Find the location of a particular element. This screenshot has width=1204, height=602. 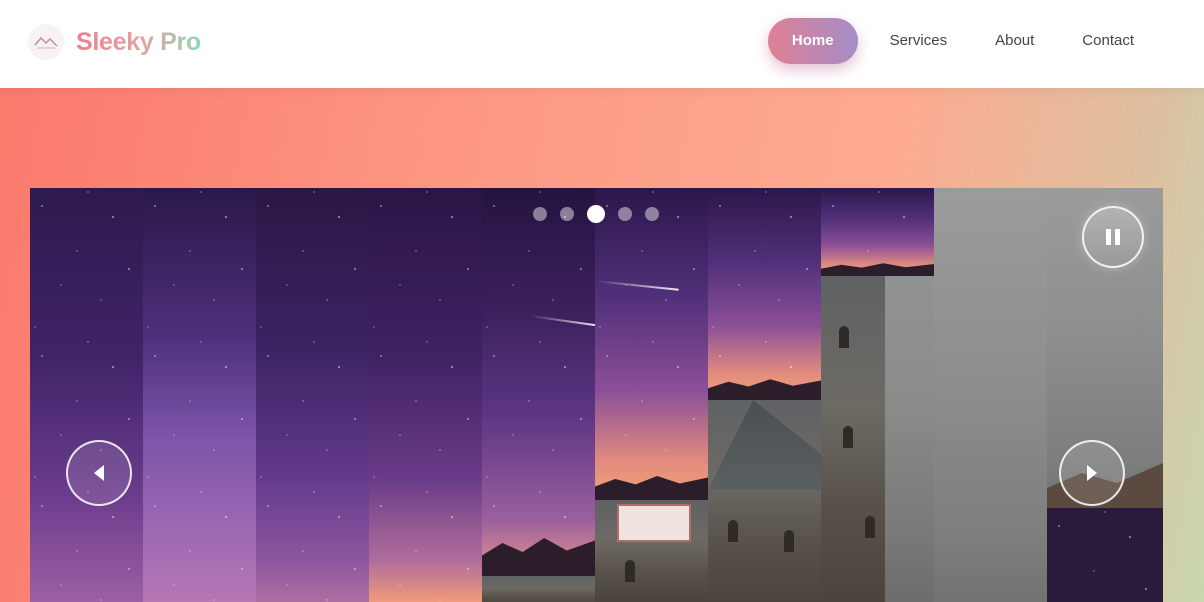

mountain-logo-icon is located at coordinates (46, 42).